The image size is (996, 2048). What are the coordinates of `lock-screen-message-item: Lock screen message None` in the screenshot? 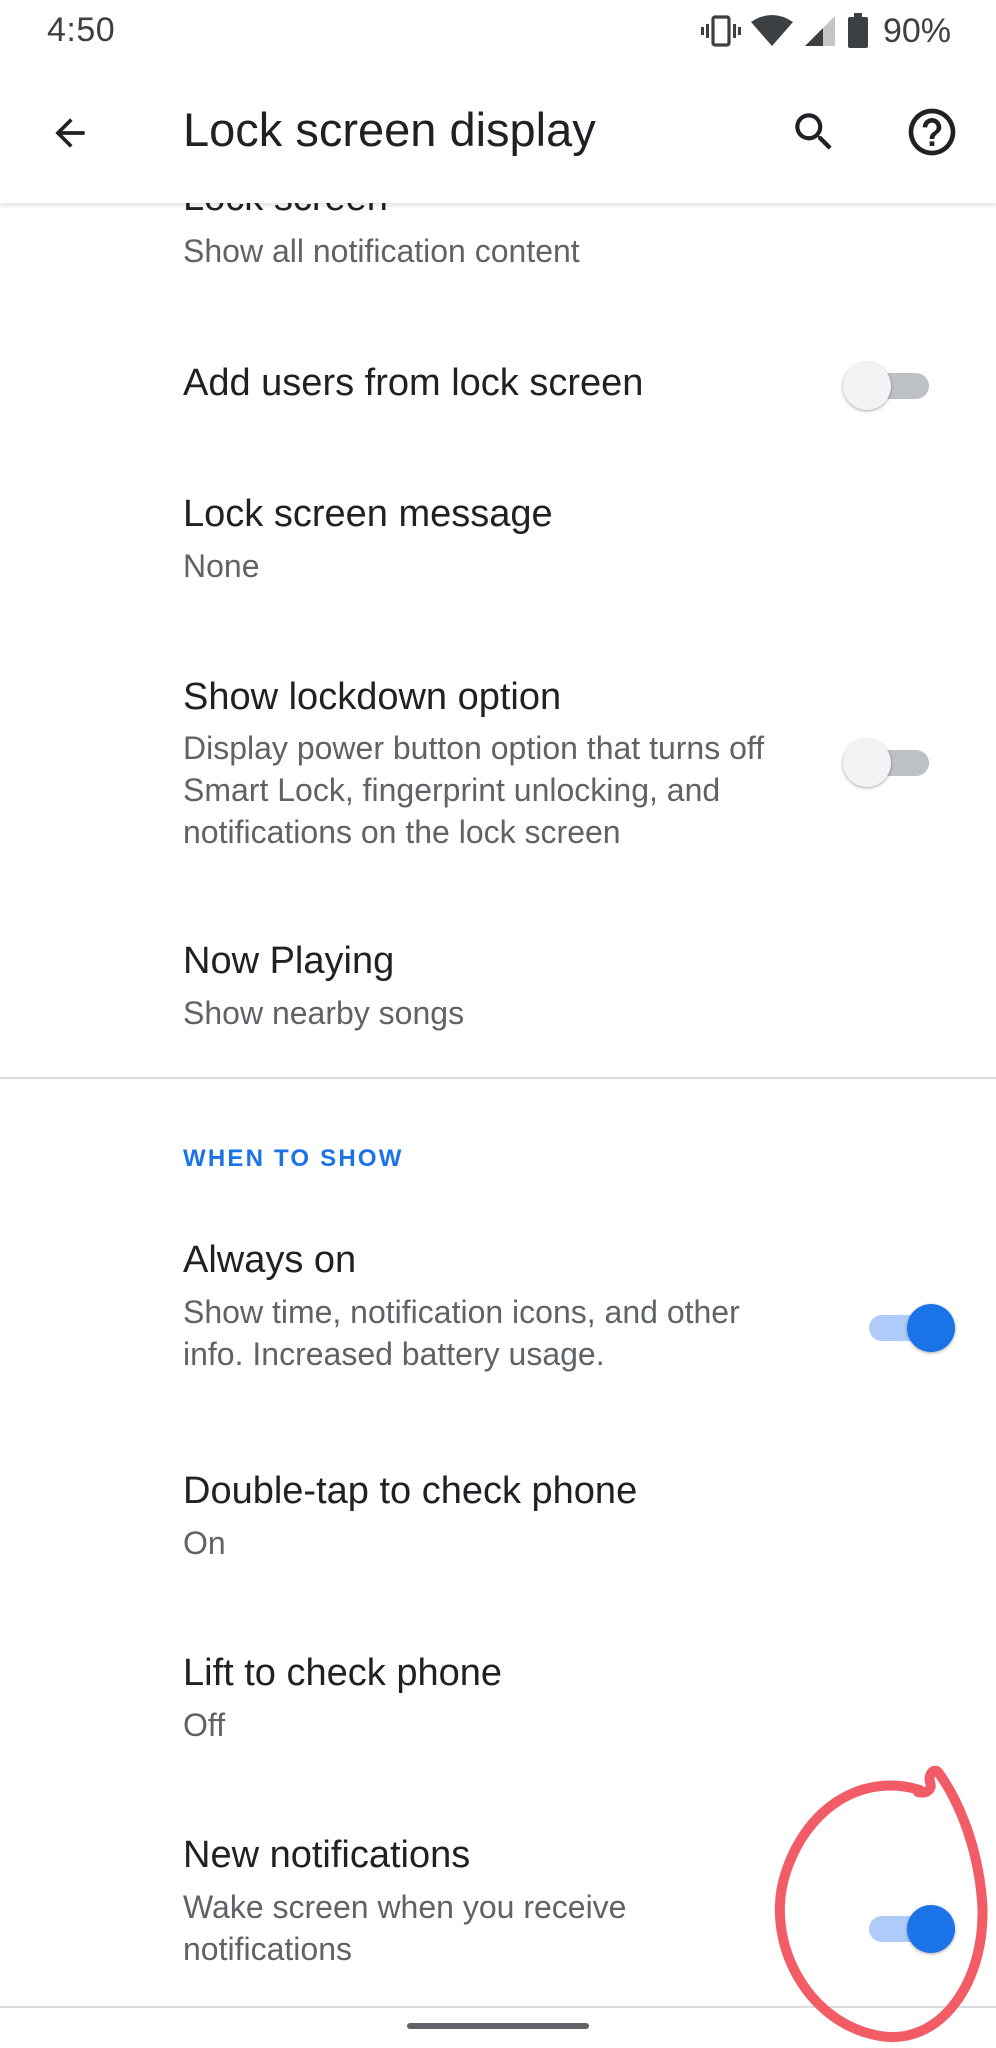 It's located at (498, 550).